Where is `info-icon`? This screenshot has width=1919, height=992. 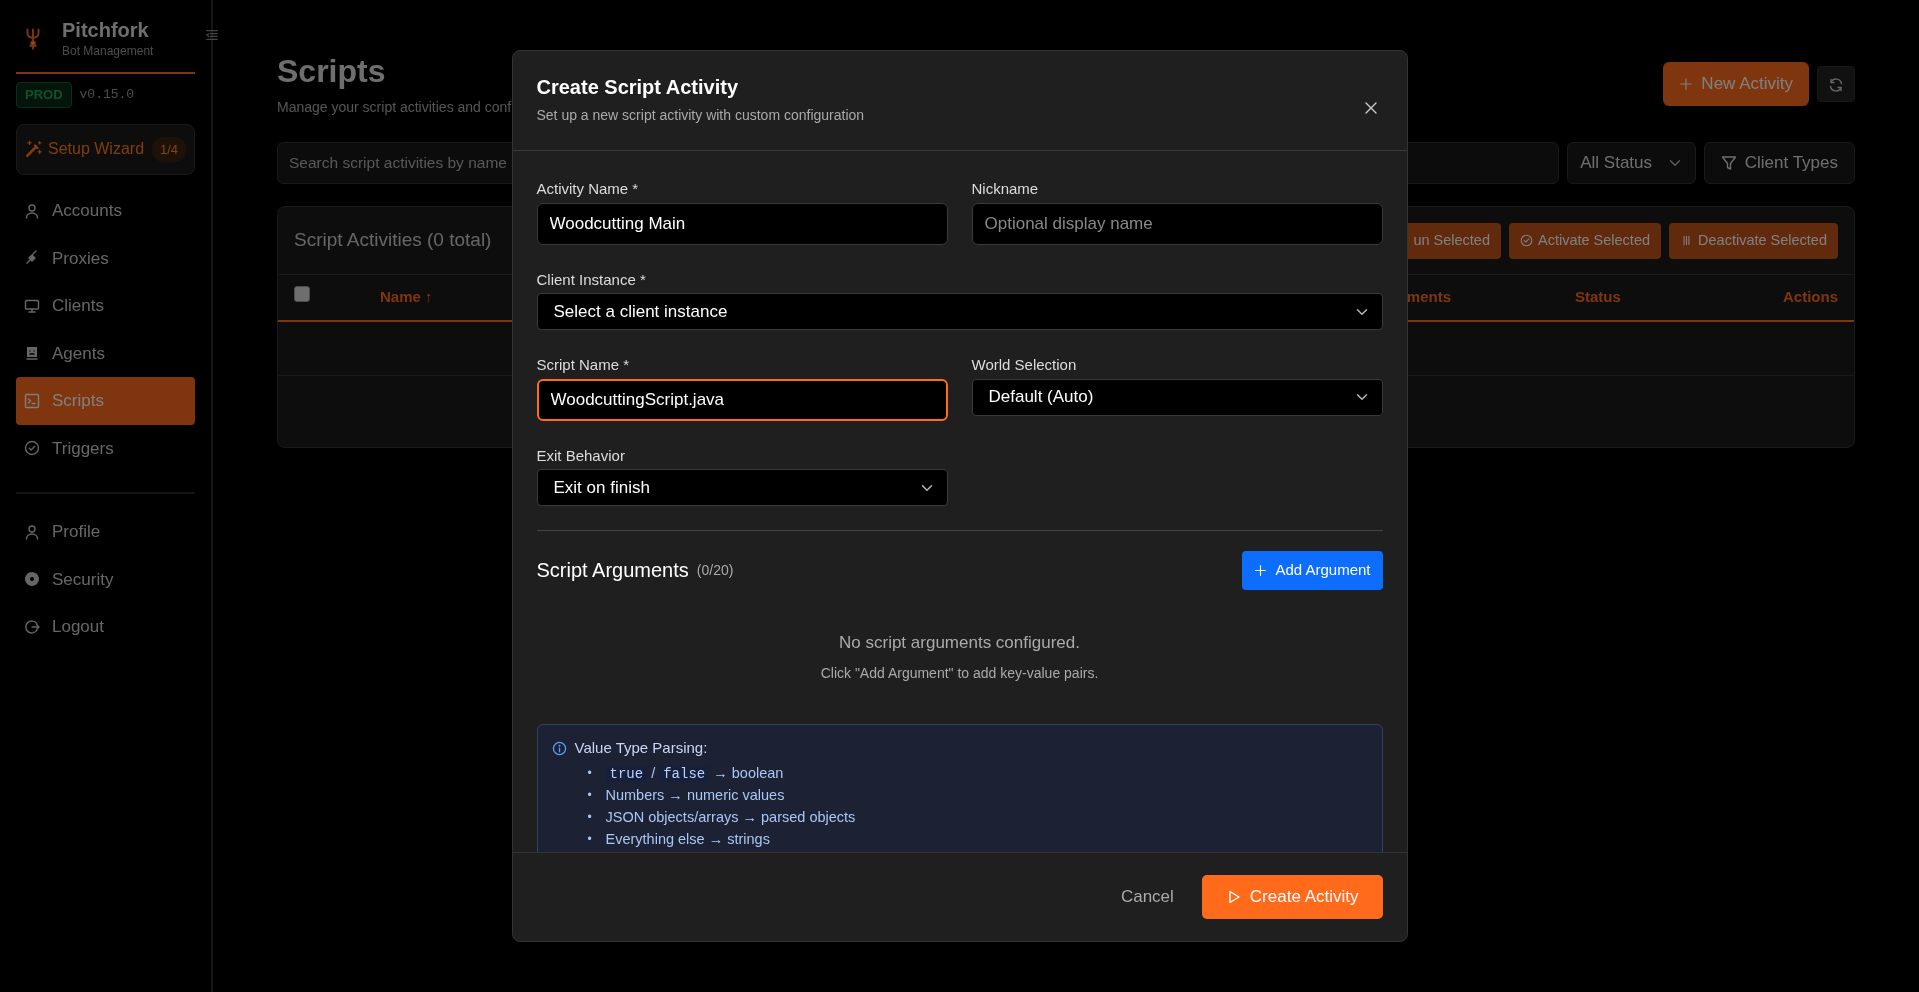 info-icon is located at coordinates (559, 748).